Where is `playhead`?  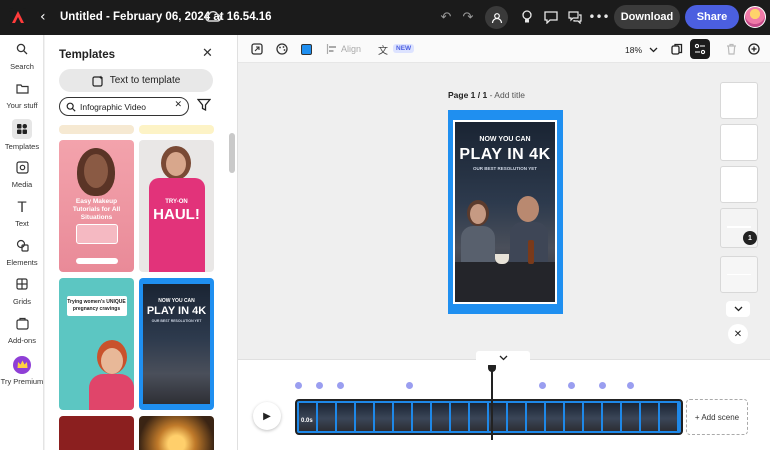
playhead is located at coordinates (492, 402).